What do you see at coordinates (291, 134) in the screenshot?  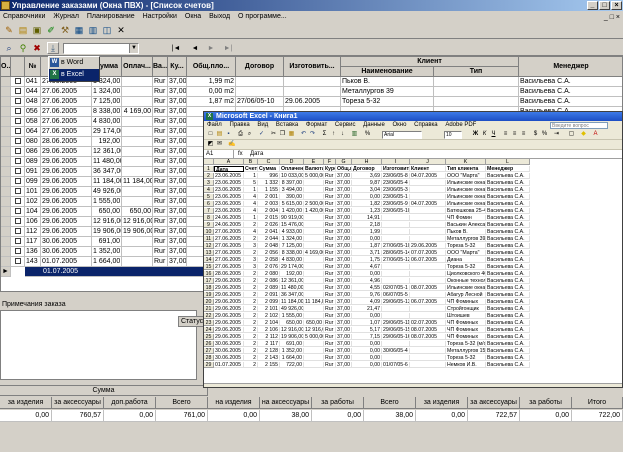 I see `paste-icon: ▦` at bounding box center [291, 134].